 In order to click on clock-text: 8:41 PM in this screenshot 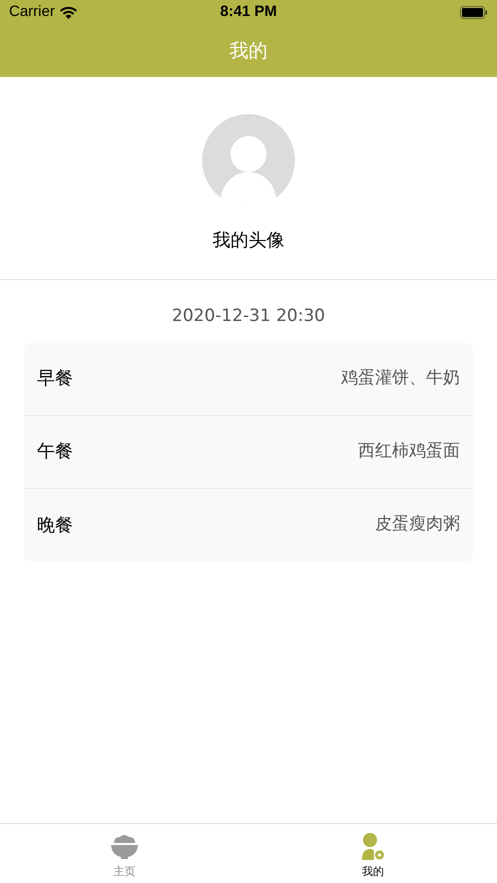, I will do `click(248, 12)`.